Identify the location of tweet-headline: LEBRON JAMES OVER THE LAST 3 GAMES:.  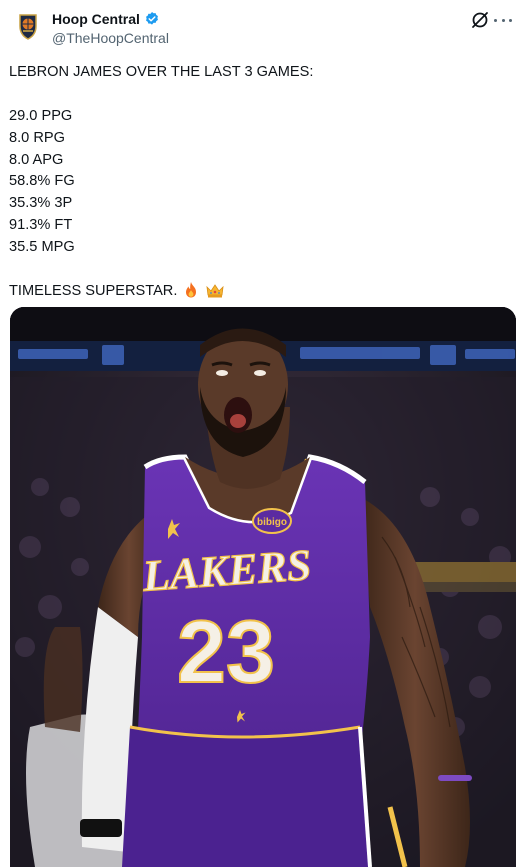
(161, 72).